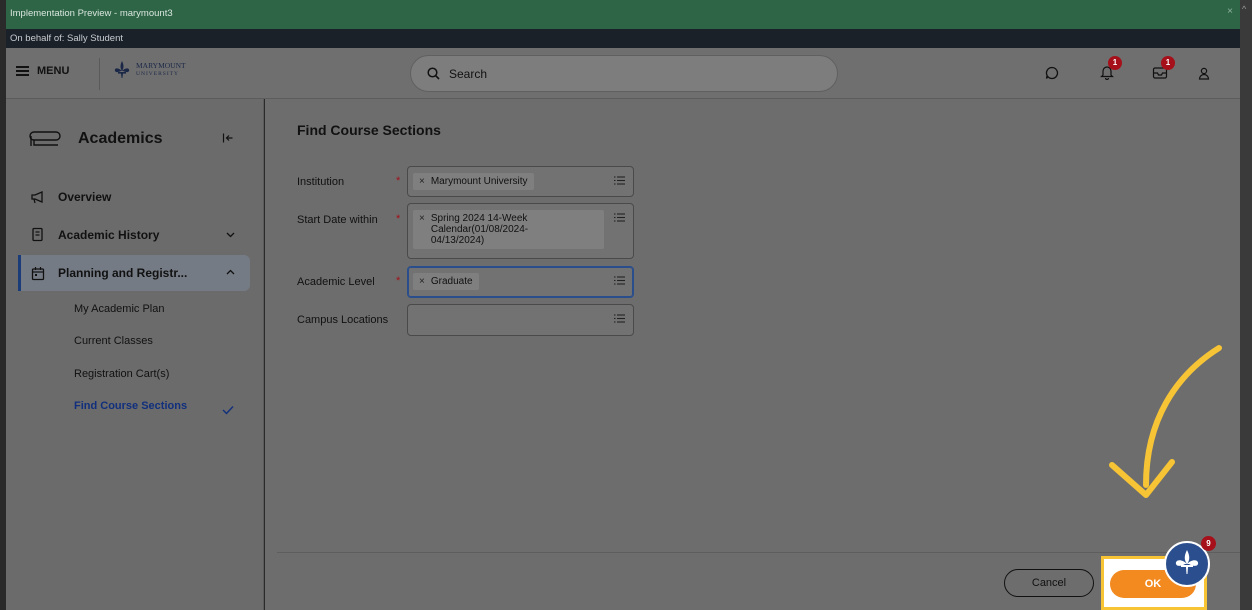  What do you see at coordinates (433, 73) in the screenshot?
I see `search-icon` at bounding box center [433, 73].